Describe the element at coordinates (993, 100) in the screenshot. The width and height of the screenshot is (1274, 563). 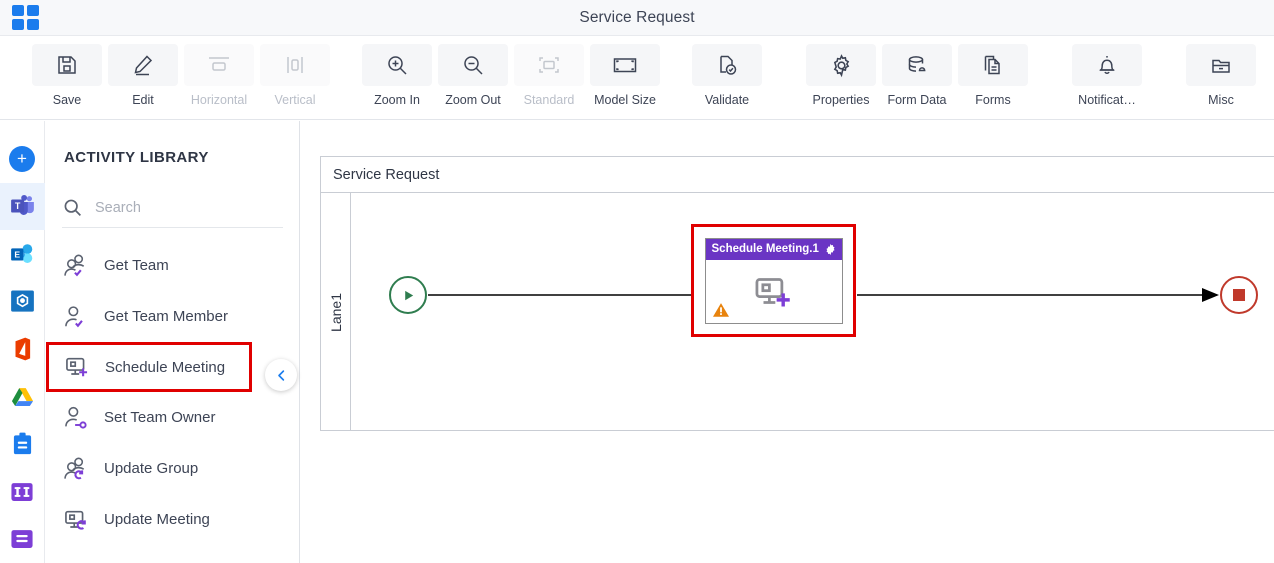
I see `forms-label: Forms` at that location.